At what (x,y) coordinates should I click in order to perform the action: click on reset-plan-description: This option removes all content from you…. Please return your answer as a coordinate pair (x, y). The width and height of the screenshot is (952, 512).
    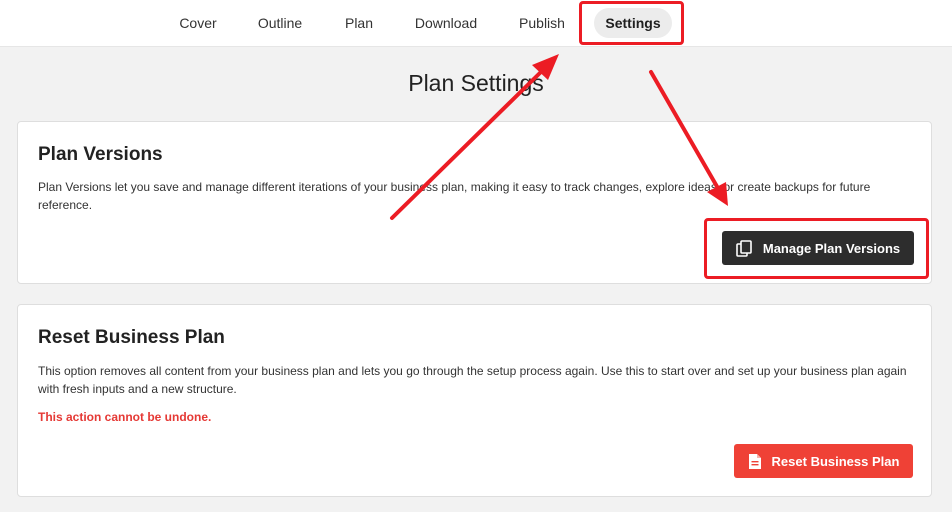
    Looking at the image, I should click on (472, 380).